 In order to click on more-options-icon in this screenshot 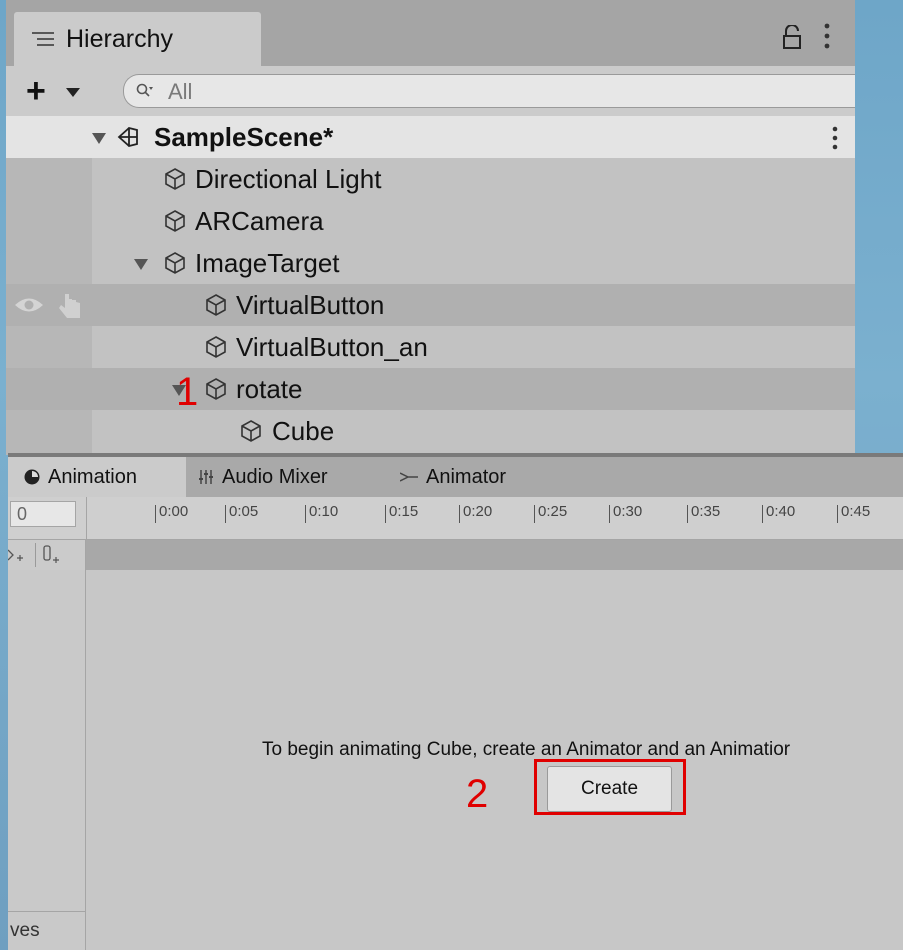, I will do `click(827, 36)`.